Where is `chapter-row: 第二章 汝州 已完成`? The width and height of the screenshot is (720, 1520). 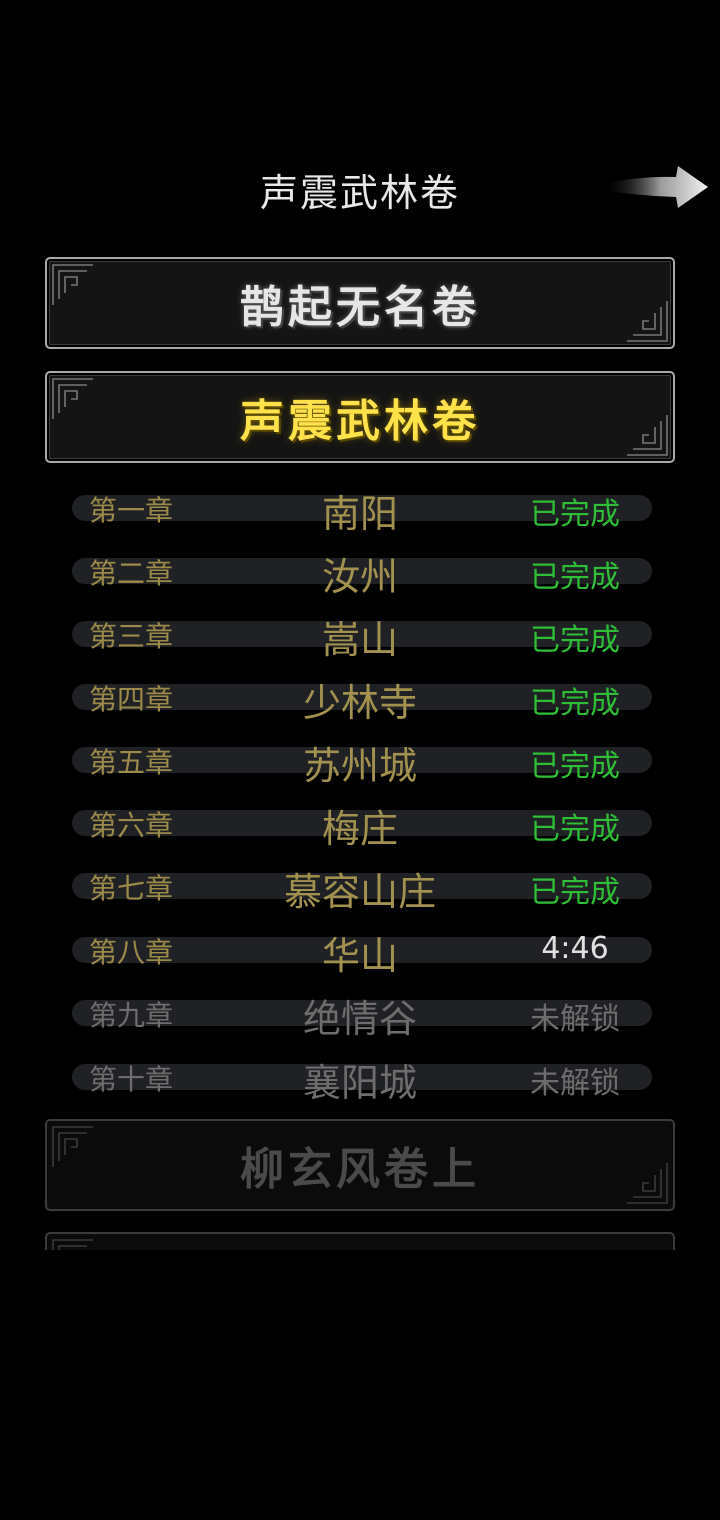
chapter-row: 第二章 汝州 已完成 is located at coordinates (362, 577).